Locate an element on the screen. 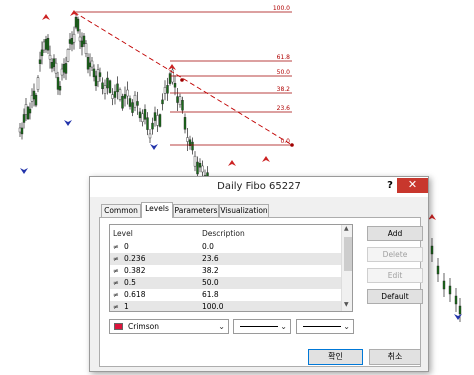 Image resolution: width=474 pixels, height=375 pixels. tab-levels: Levels is located at coordinates (157, 210).